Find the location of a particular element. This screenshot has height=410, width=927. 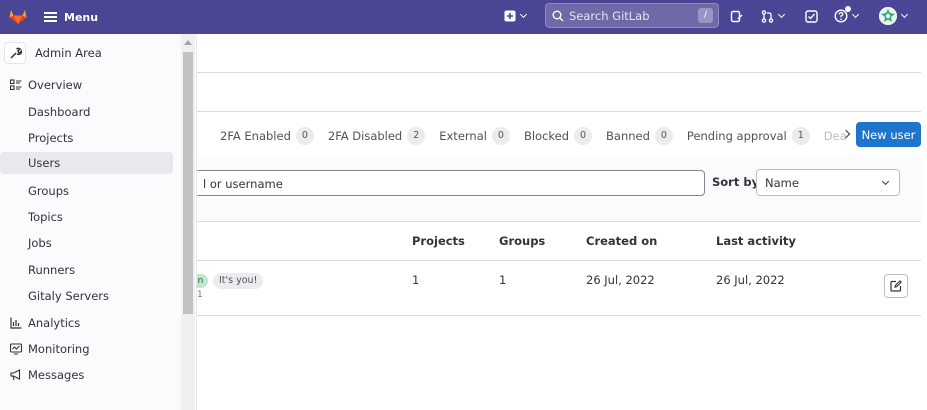

tab-banned: Banned 0 is located at coordinates (639, 136).